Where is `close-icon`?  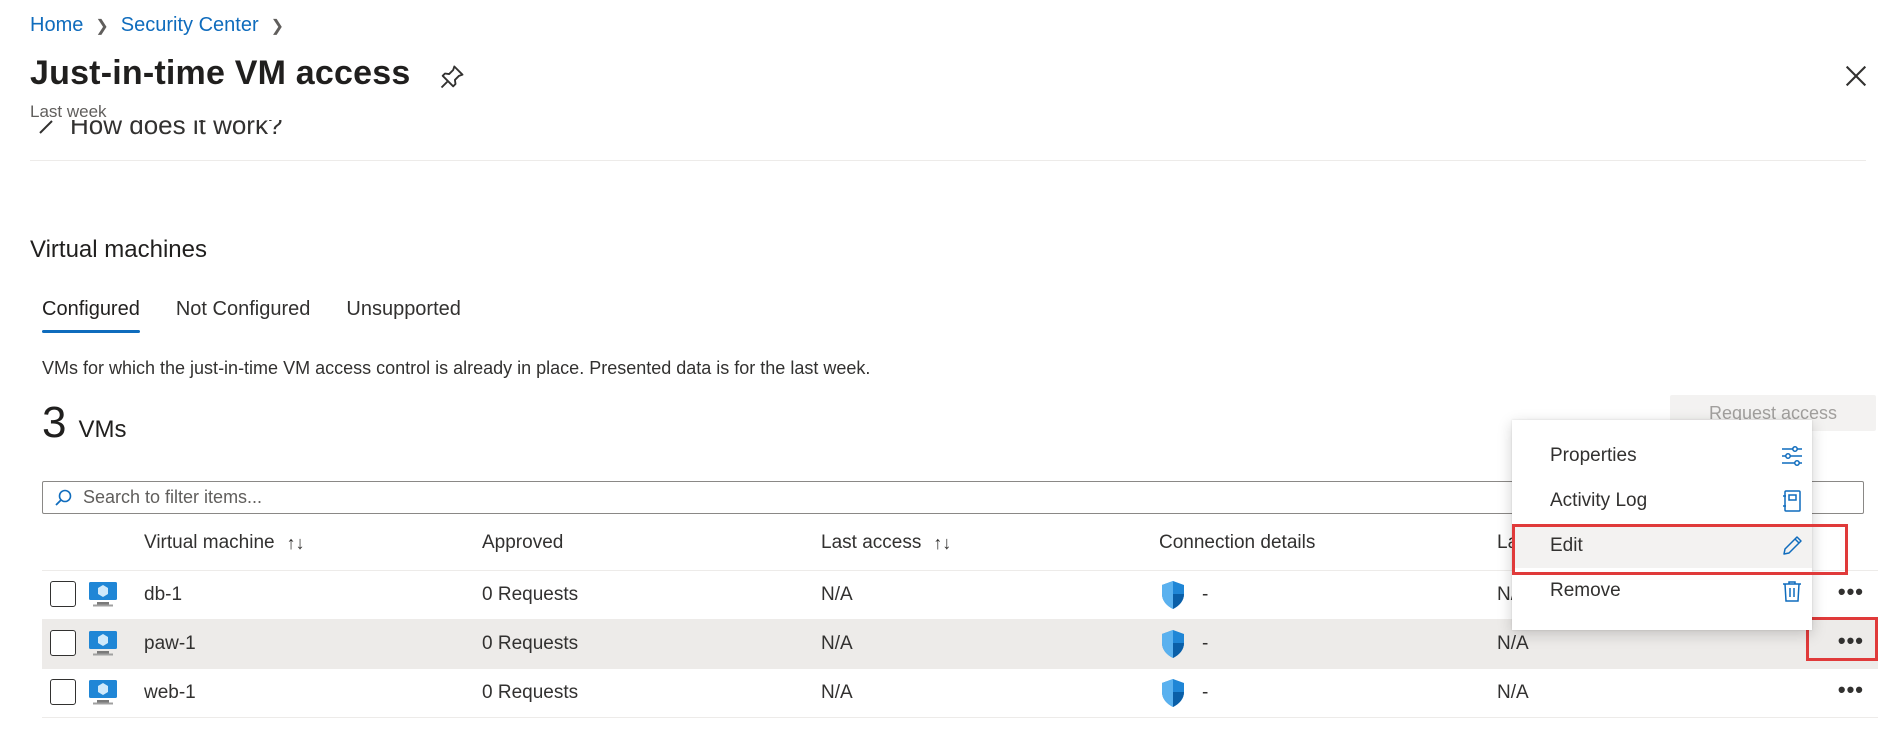 close-icon is located at coordinates (1856, 76).